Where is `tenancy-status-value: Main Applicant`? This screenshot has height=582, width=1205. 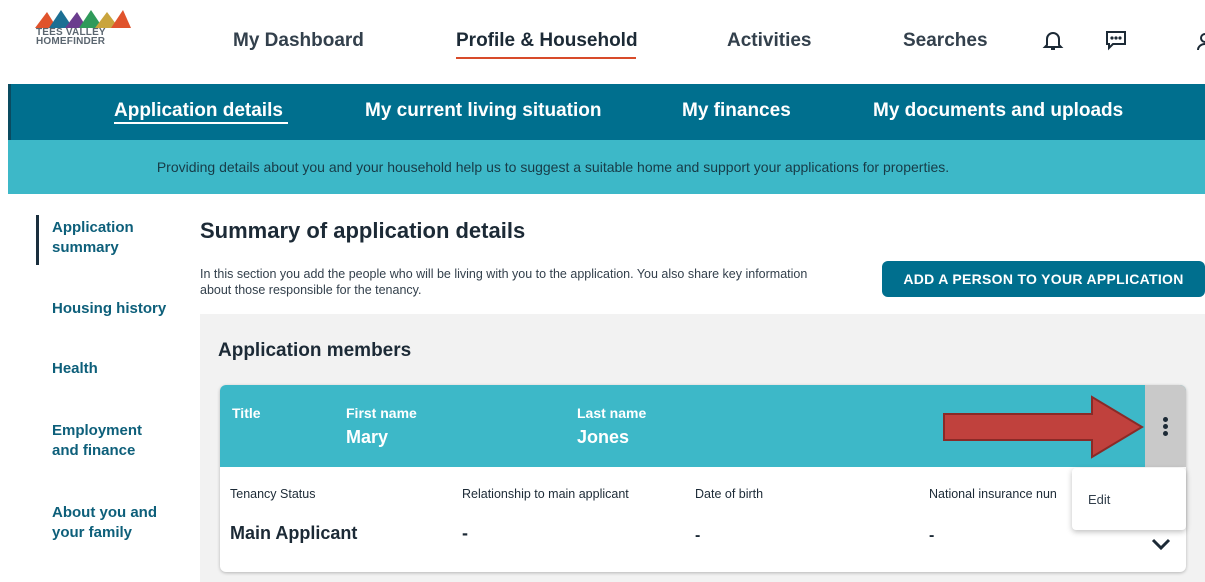 tenancy-status-value: Main Applicant is located at coordinates (294, 533).